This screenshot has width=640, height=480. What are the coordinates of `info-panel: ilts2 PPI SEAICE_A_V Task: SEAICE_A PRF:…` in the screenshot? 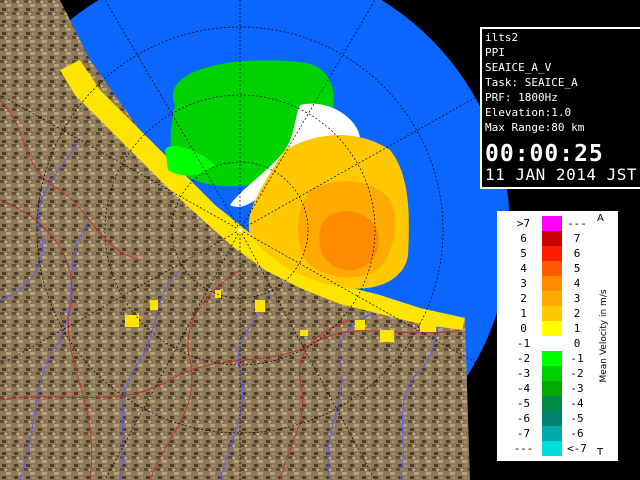 It's located at (560, 108).